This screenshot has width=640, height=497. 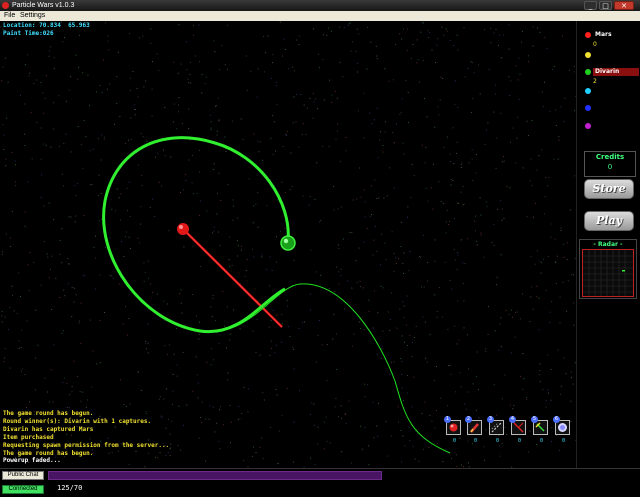 What do you see at coordinates (607, 71) in the screenshot?
I see `player-name: Divarin` at bounding box center [607, 71].